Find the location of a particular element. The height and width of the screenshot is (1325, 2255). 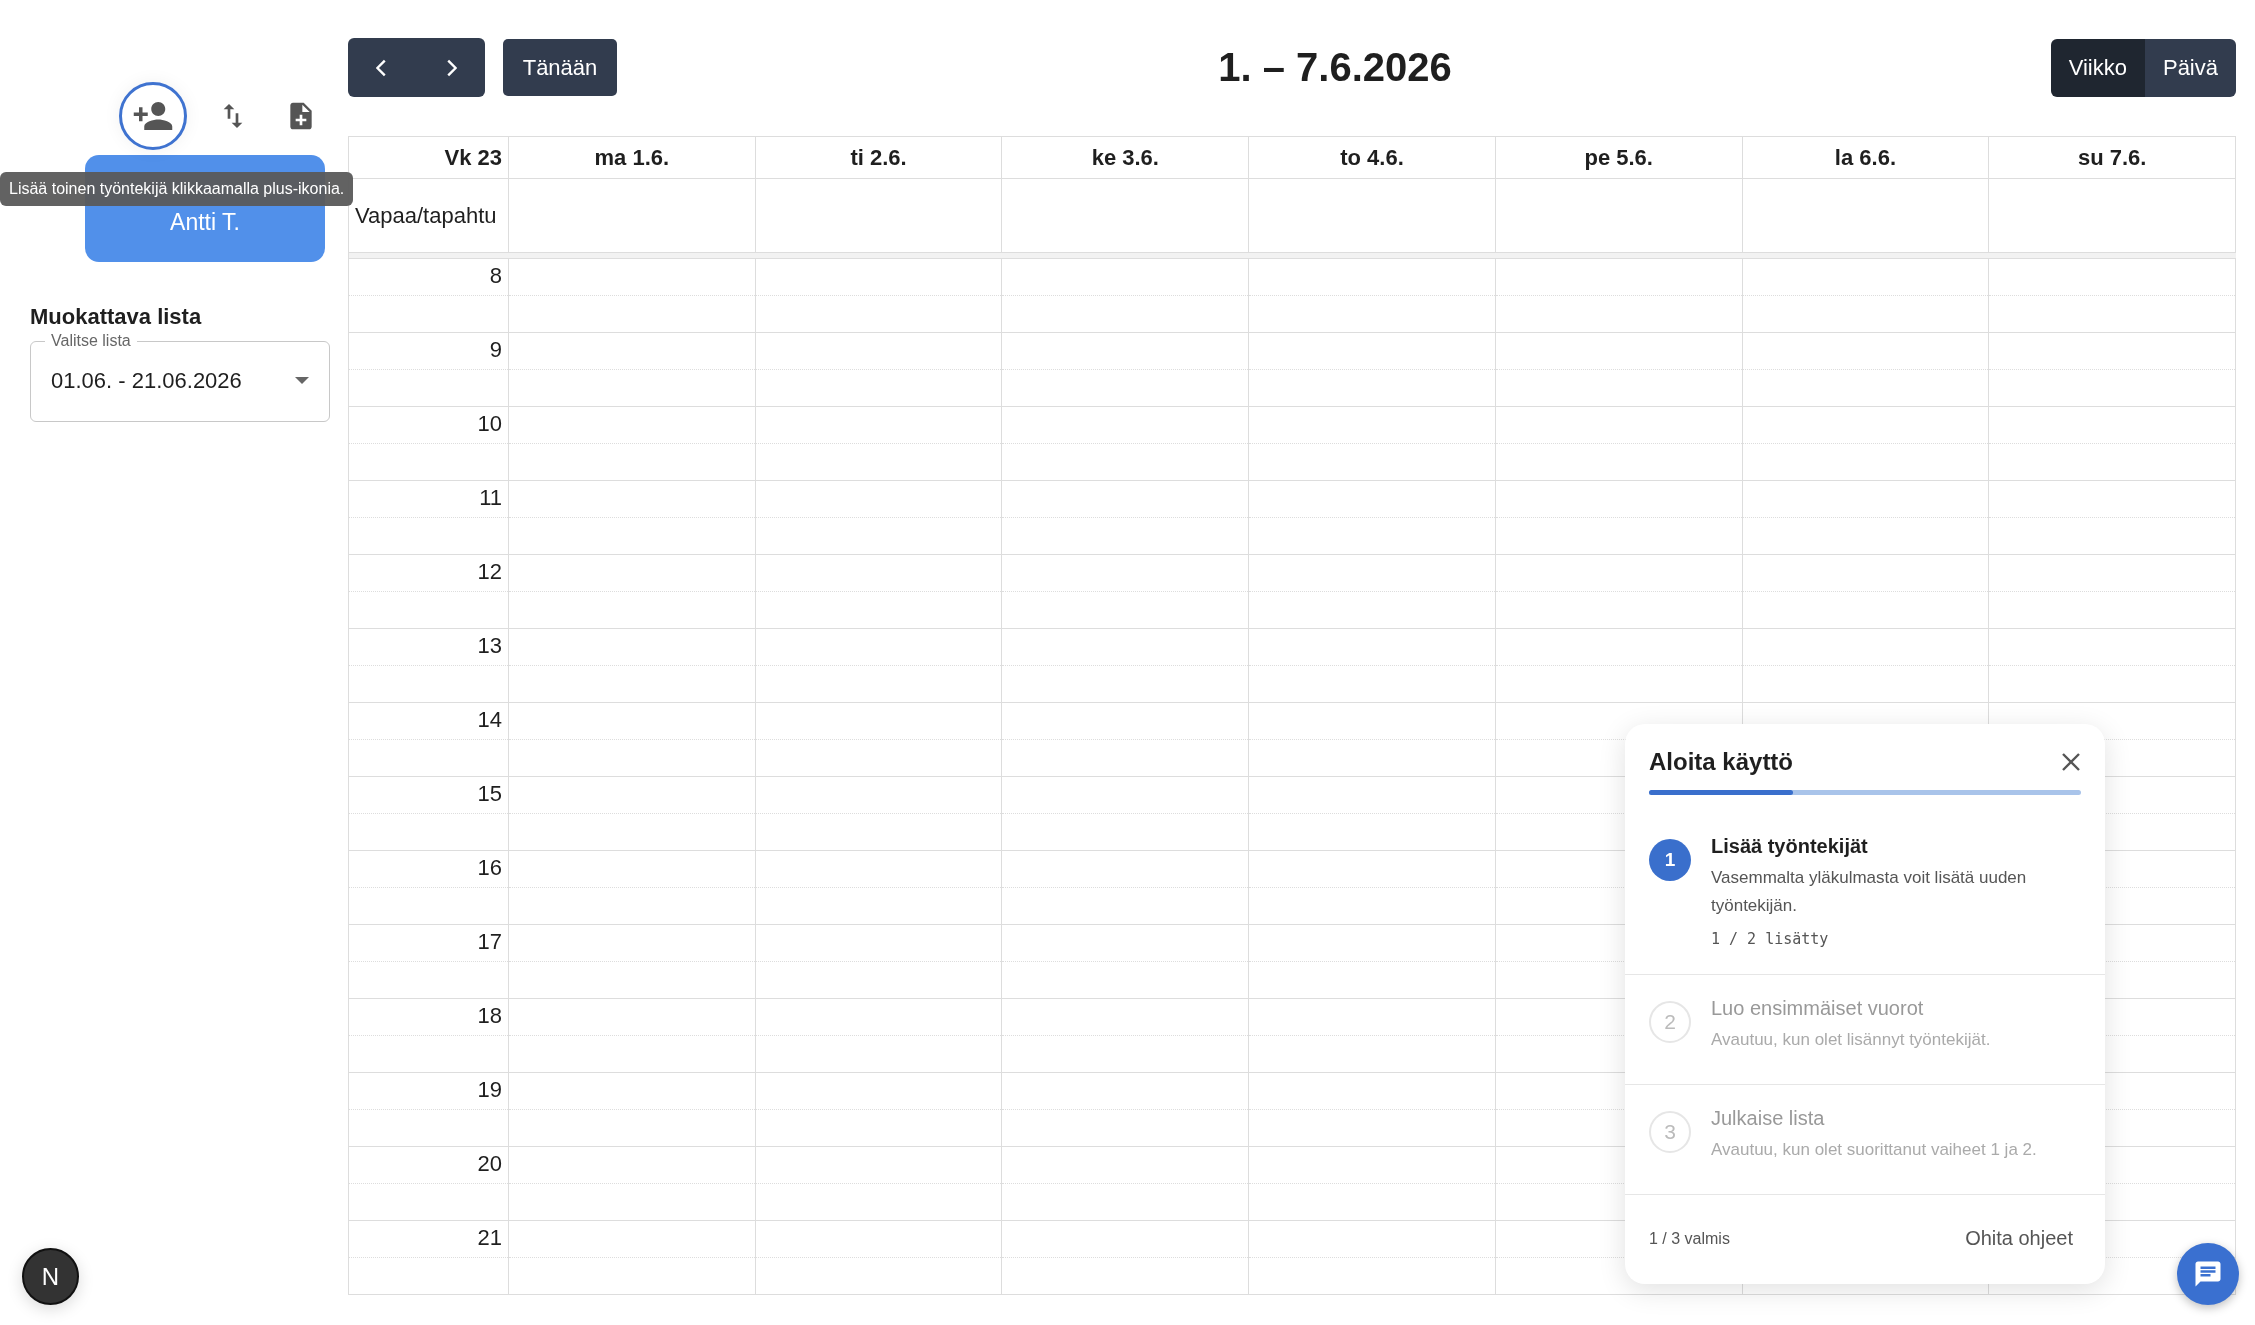

all-day-label: Vapaa/tapahtu is located at coordinates (425, 215).